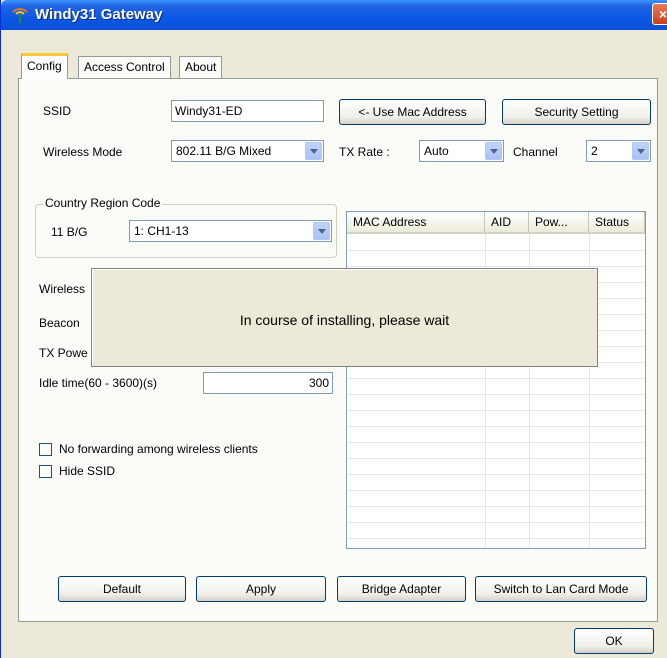  I want to click on hide-ssid-label: Hide SSID, so click(87, 471).